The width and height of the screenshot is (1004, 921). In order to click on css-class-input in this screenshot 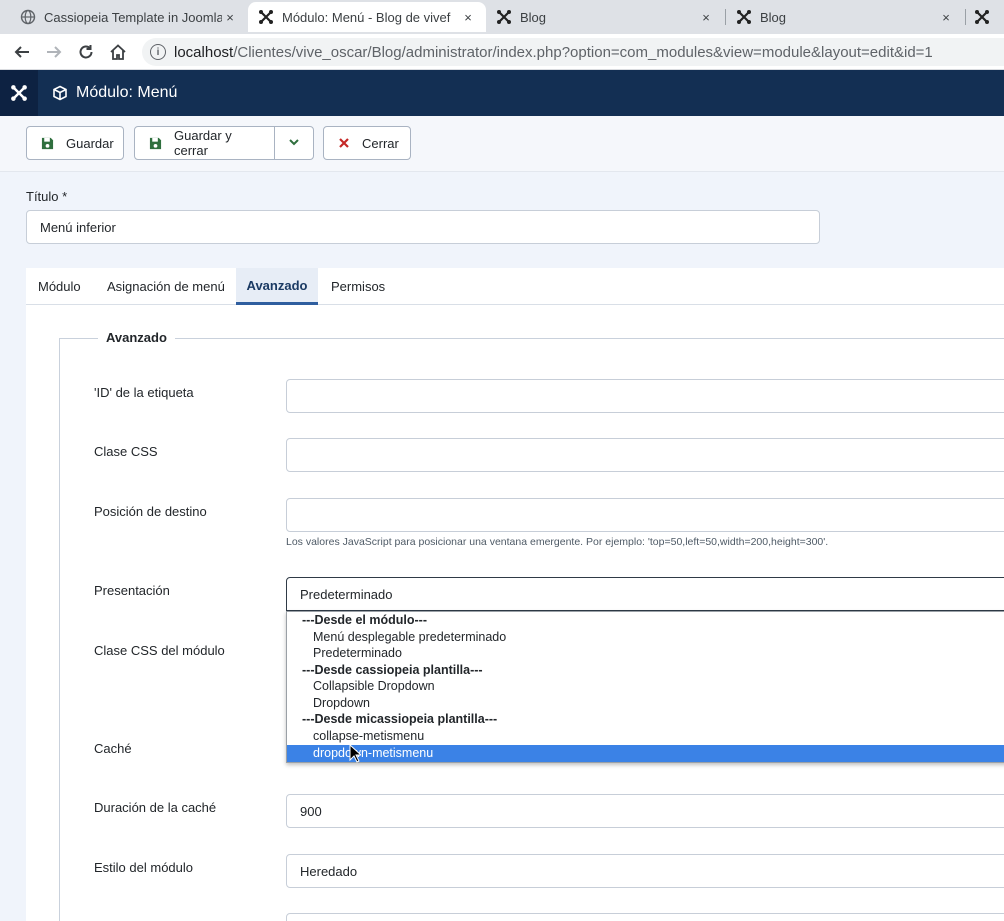, I will do `click(645, 455)`.